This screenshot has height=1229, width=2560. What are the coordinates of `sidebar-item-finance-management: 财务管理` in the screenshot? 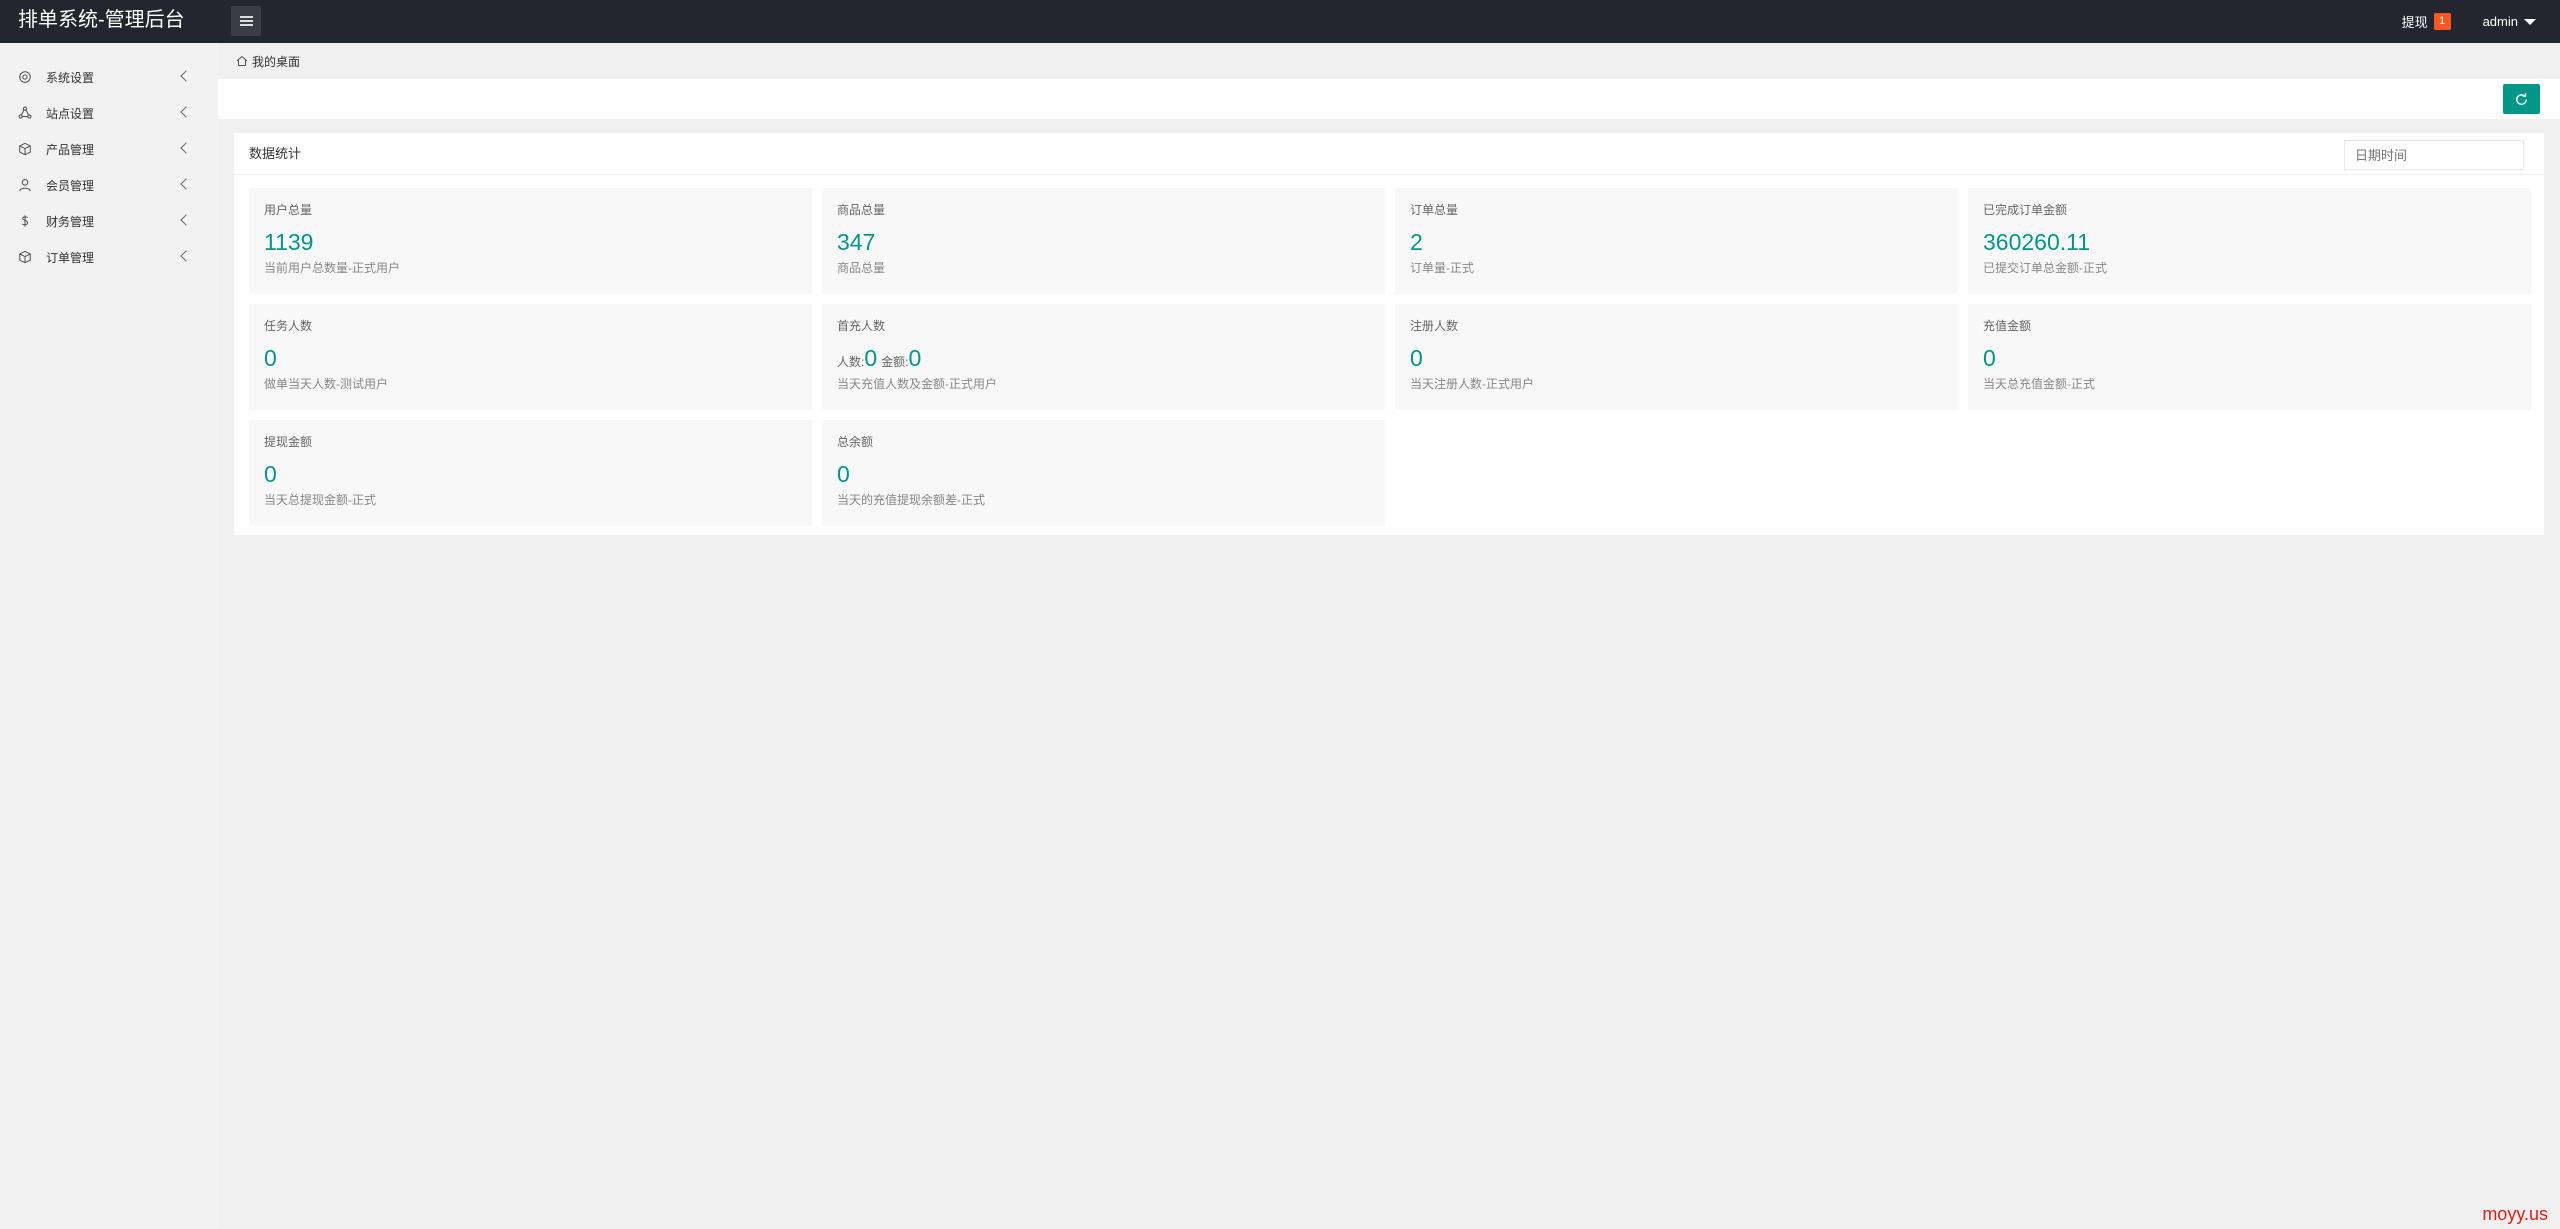 It's located at (109, 221).